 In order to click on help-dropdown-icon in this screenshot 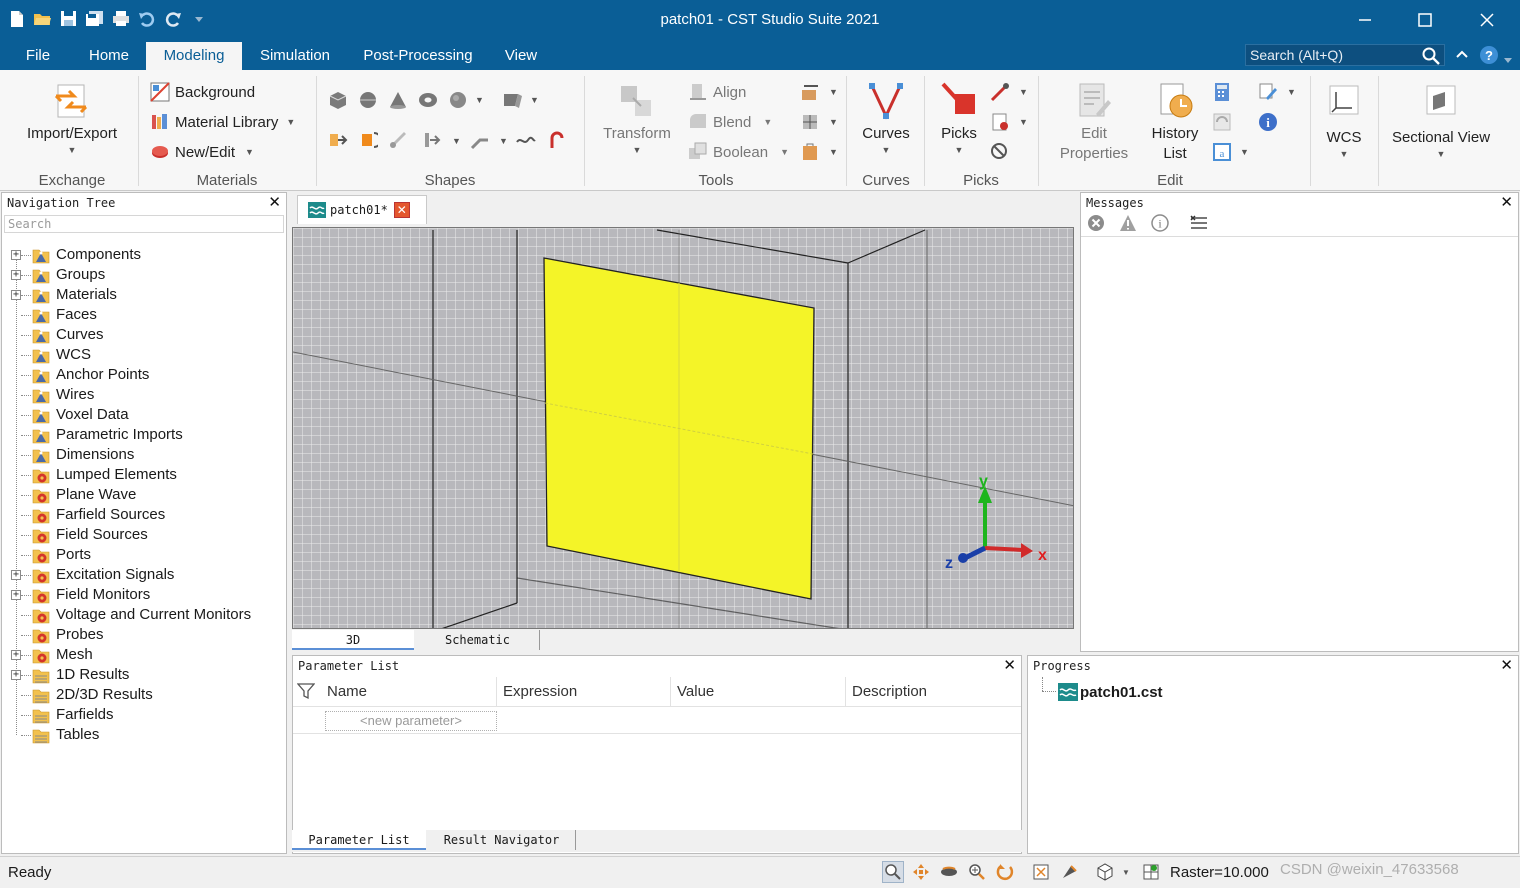, I will do `click(1508, 59)`.